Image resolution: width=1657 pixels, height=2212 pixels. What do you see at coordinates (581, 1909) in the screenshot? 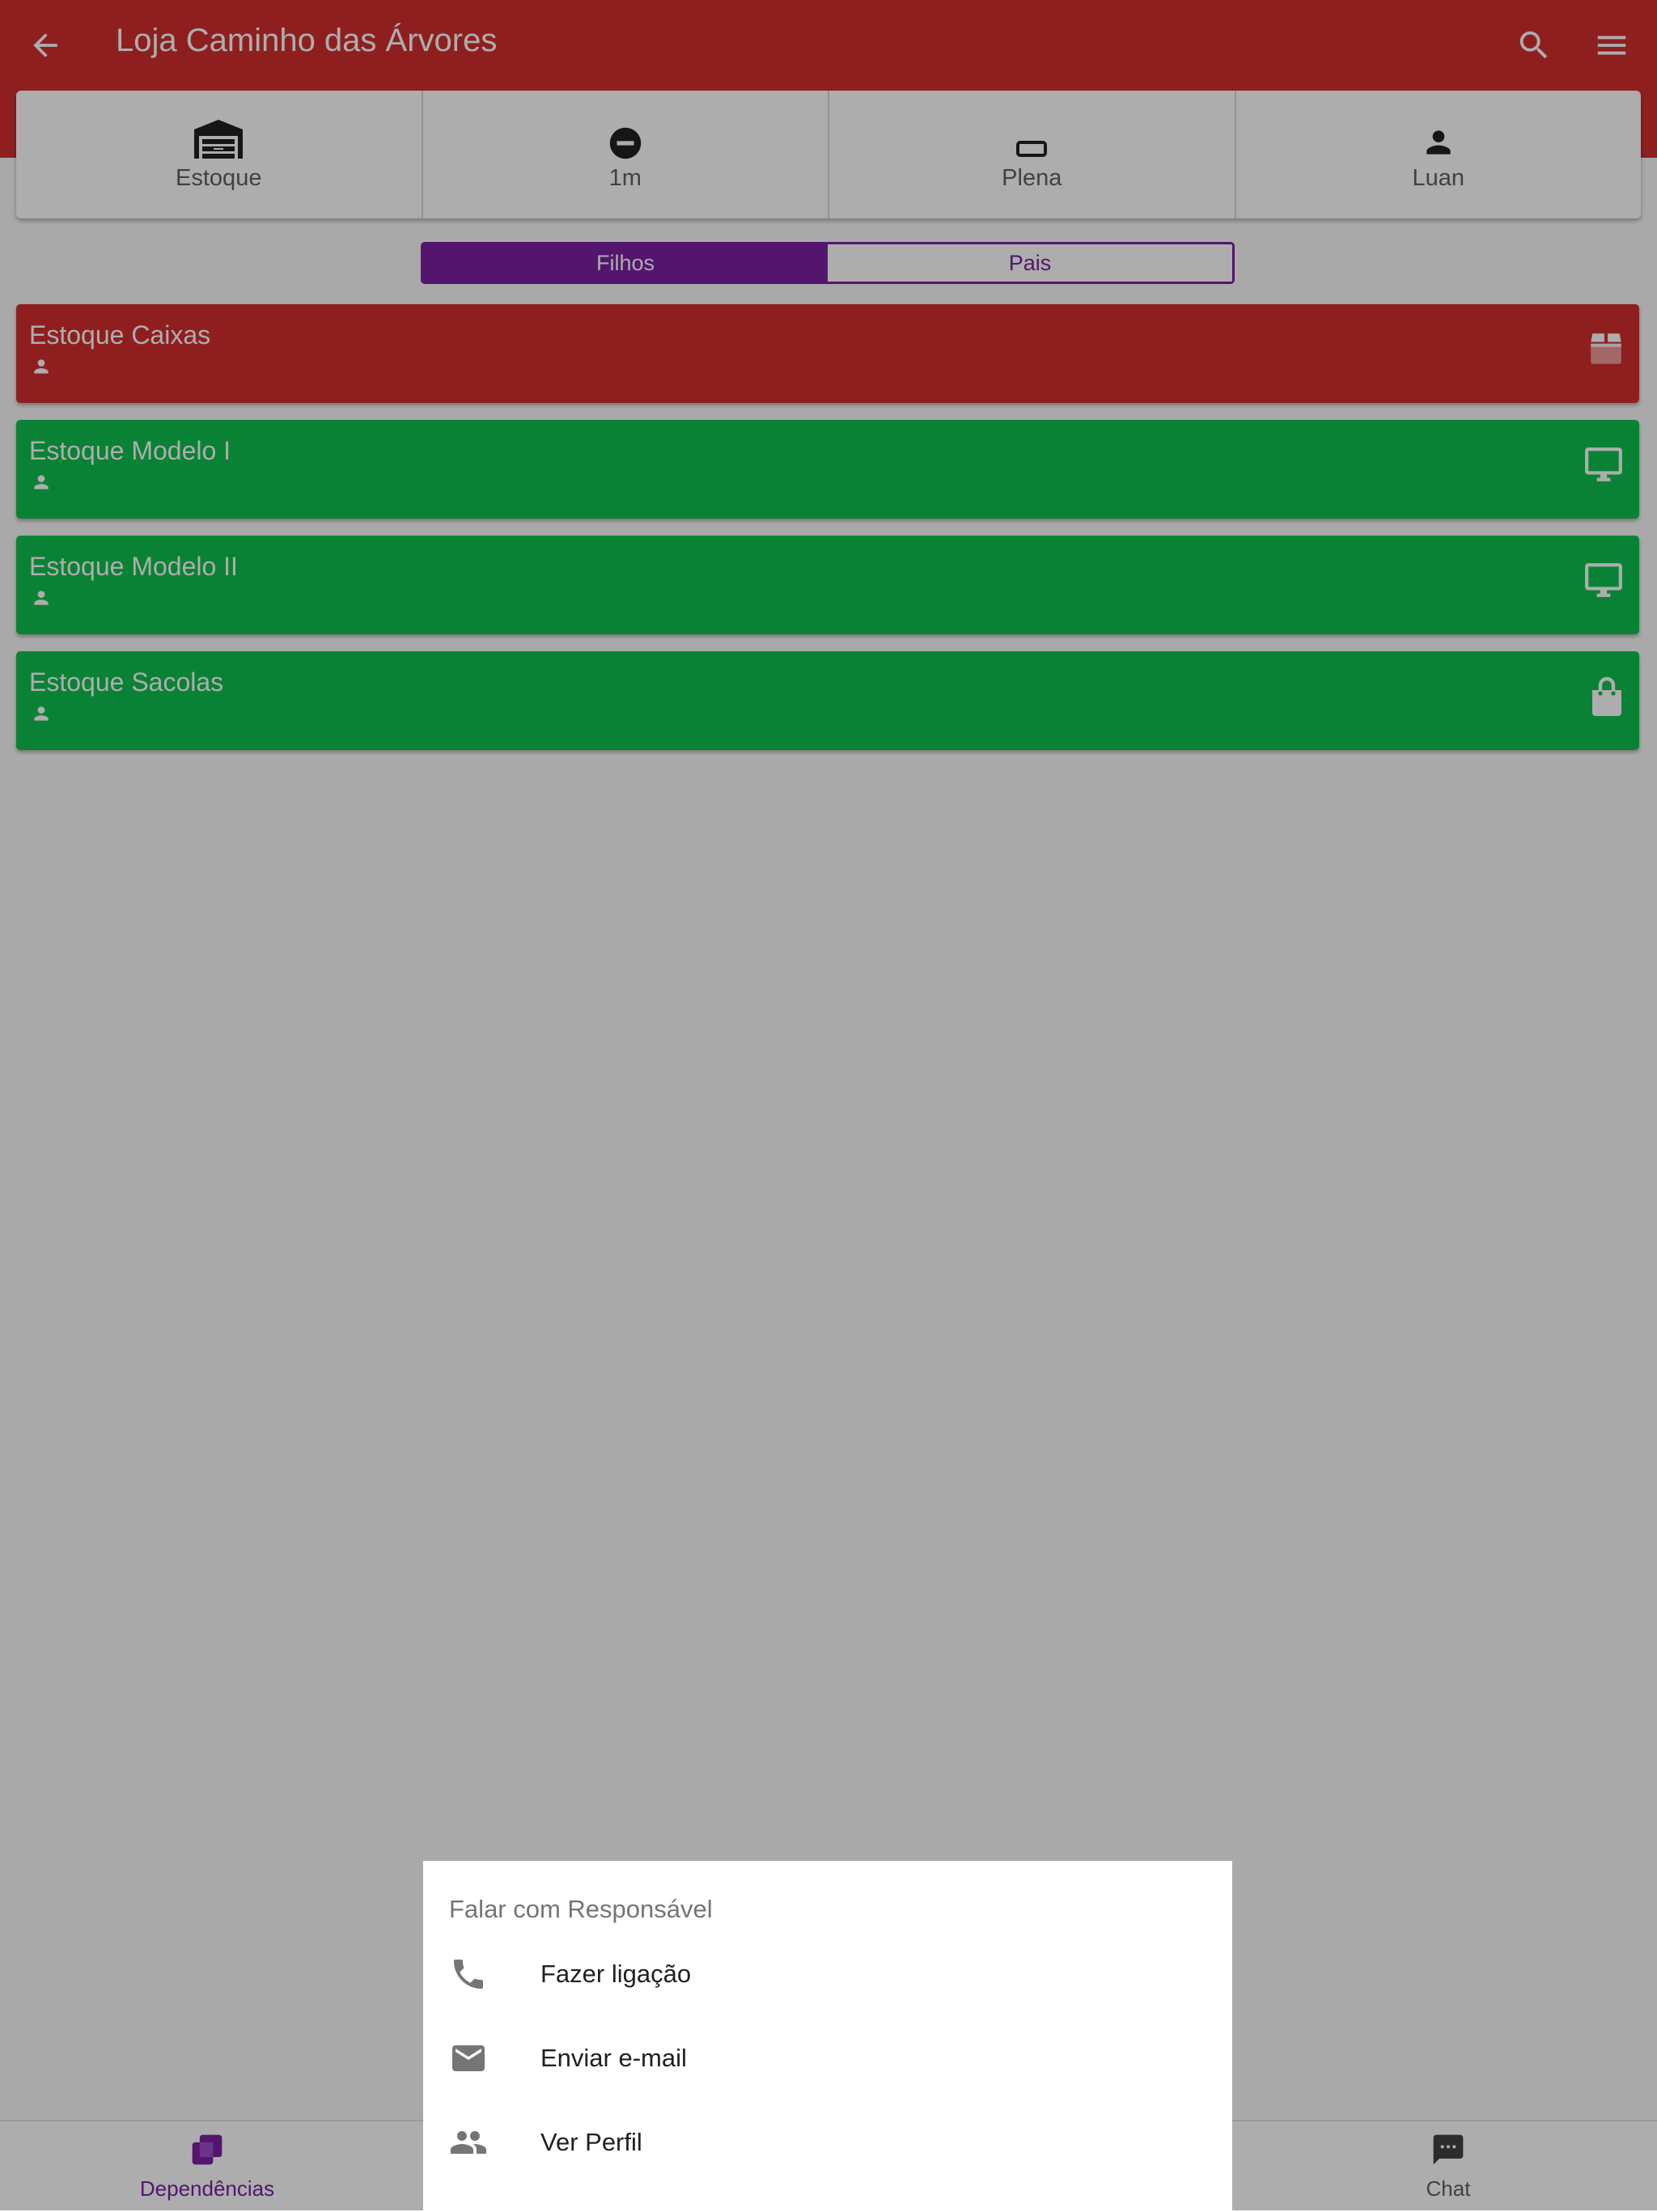
I see `sheet-title: Falar com Responsável` at bounding box center [581, 1909].